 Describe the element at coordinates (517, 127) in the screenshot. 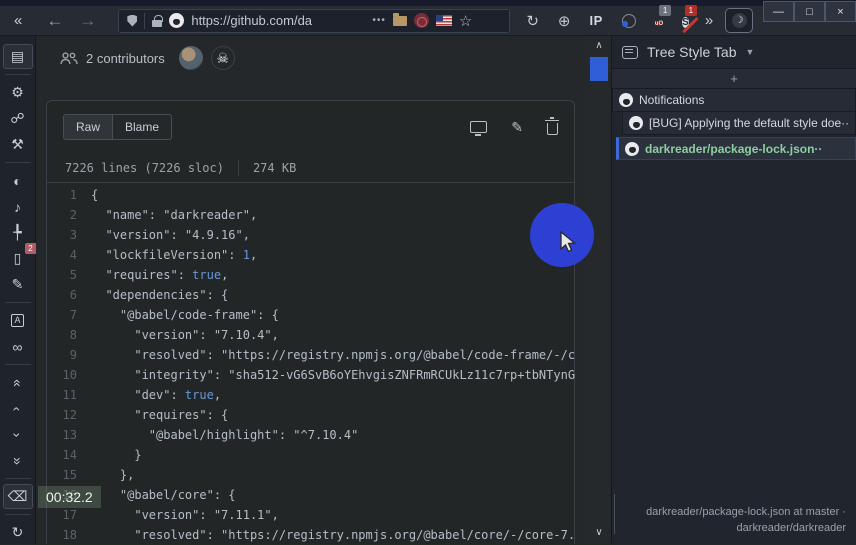

I see `edit-pencil-icon: ✎` at that location.